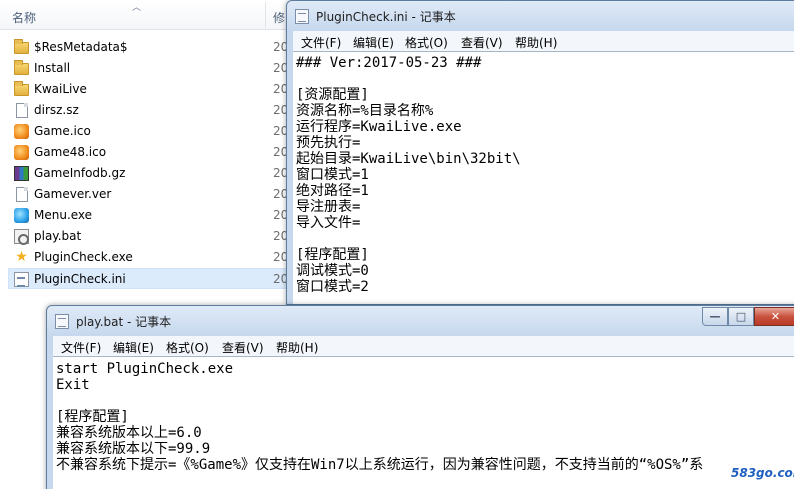  I want to click on column-divider, so click(265, 15).